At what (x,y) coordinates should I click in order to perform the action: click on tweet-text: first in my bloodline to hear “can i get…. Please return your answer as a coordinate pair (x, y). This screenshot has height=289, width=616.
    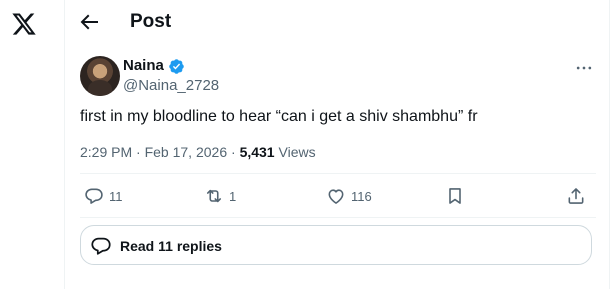
    Looking at the image, I should click on (279, 116).